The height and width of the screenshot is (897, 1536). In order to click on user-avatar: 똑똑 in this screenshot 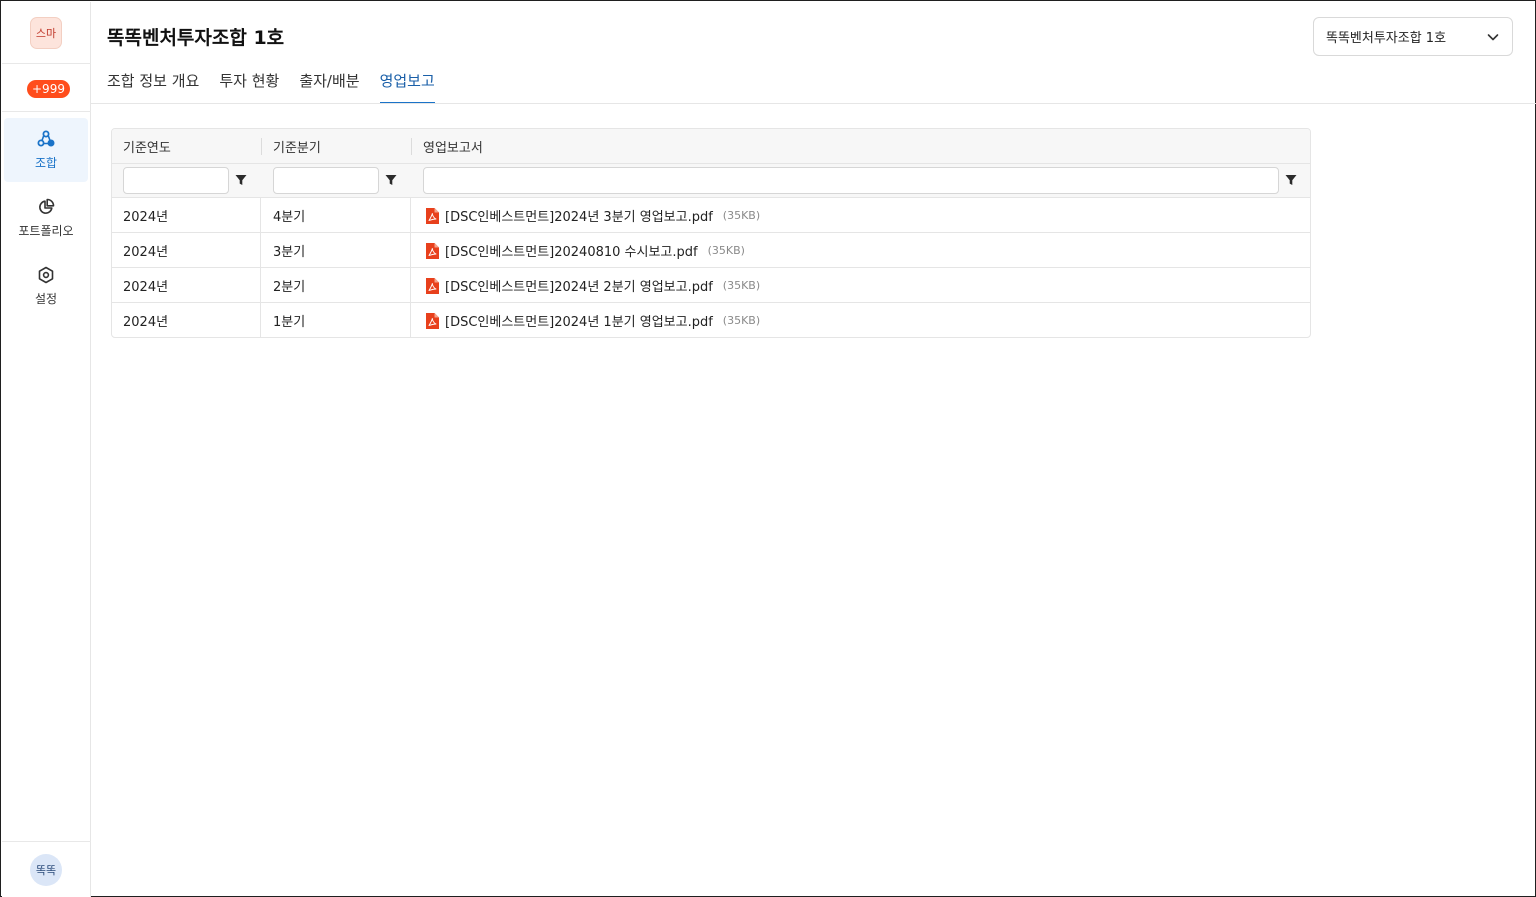, I will do `click(46, 870)`.